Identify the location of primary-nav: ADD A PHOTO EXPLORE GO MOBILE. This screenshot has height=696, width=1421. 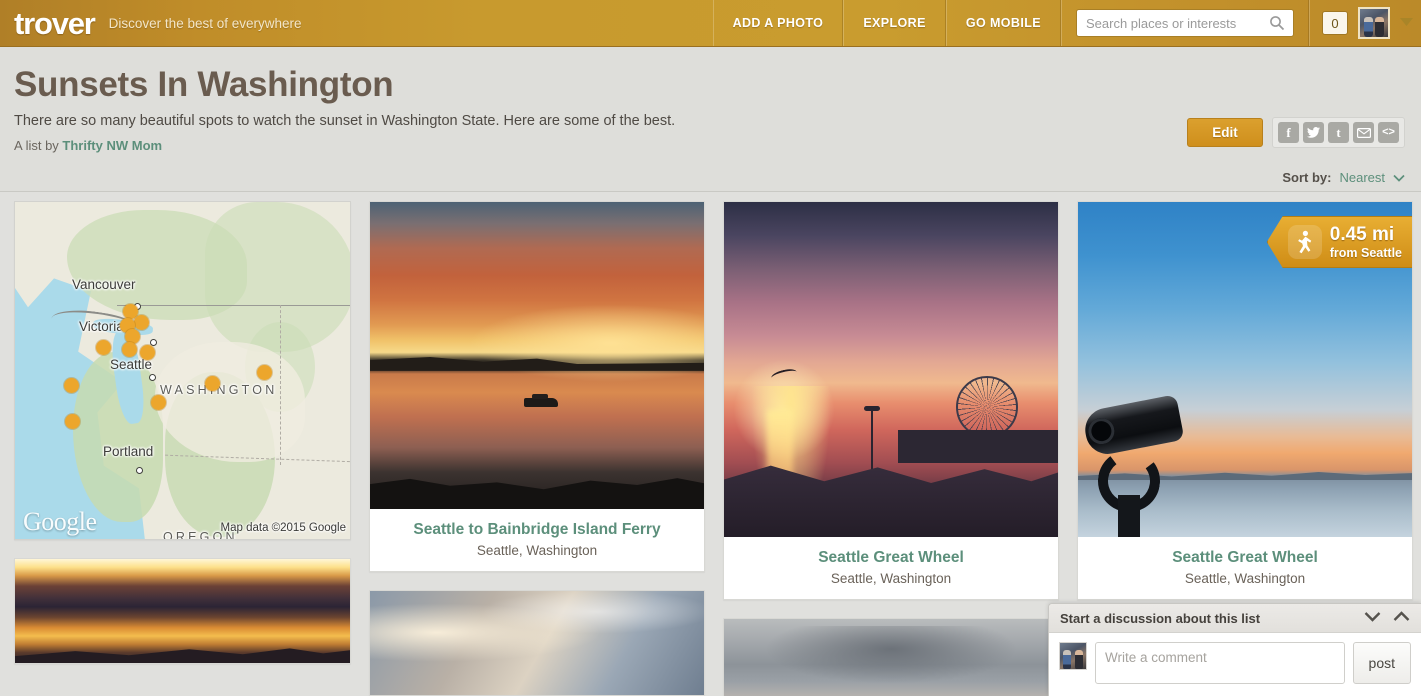
(886, 23).